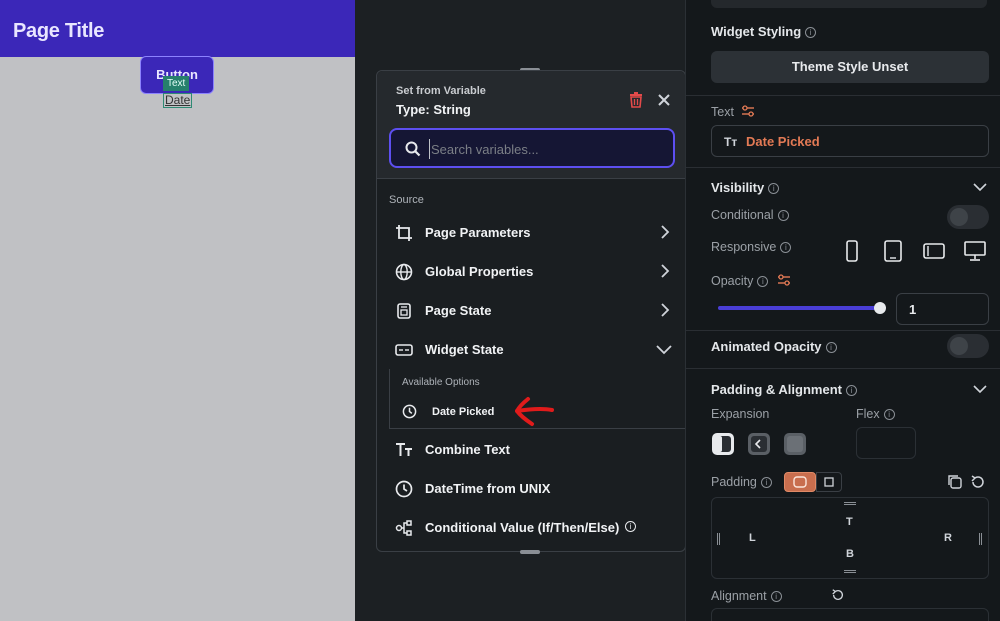  Describe the element at coordinates (531, 488) in the screenshot. I see `source-item-datetime-from-unix: DateTime from UNIX` at that location.